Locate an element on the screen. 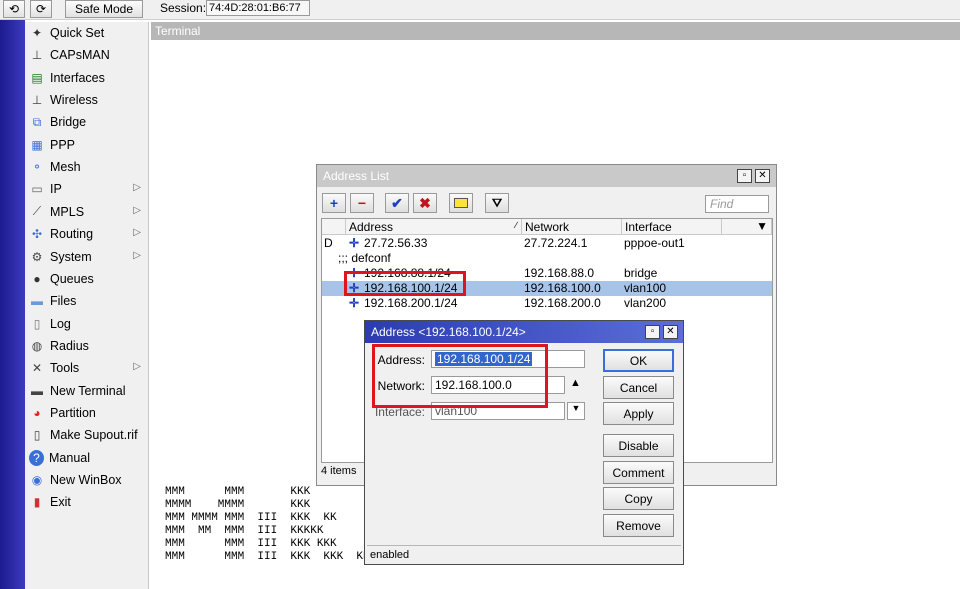  dialog-maximize-button: ▫ is located at coordinates (652, 332).